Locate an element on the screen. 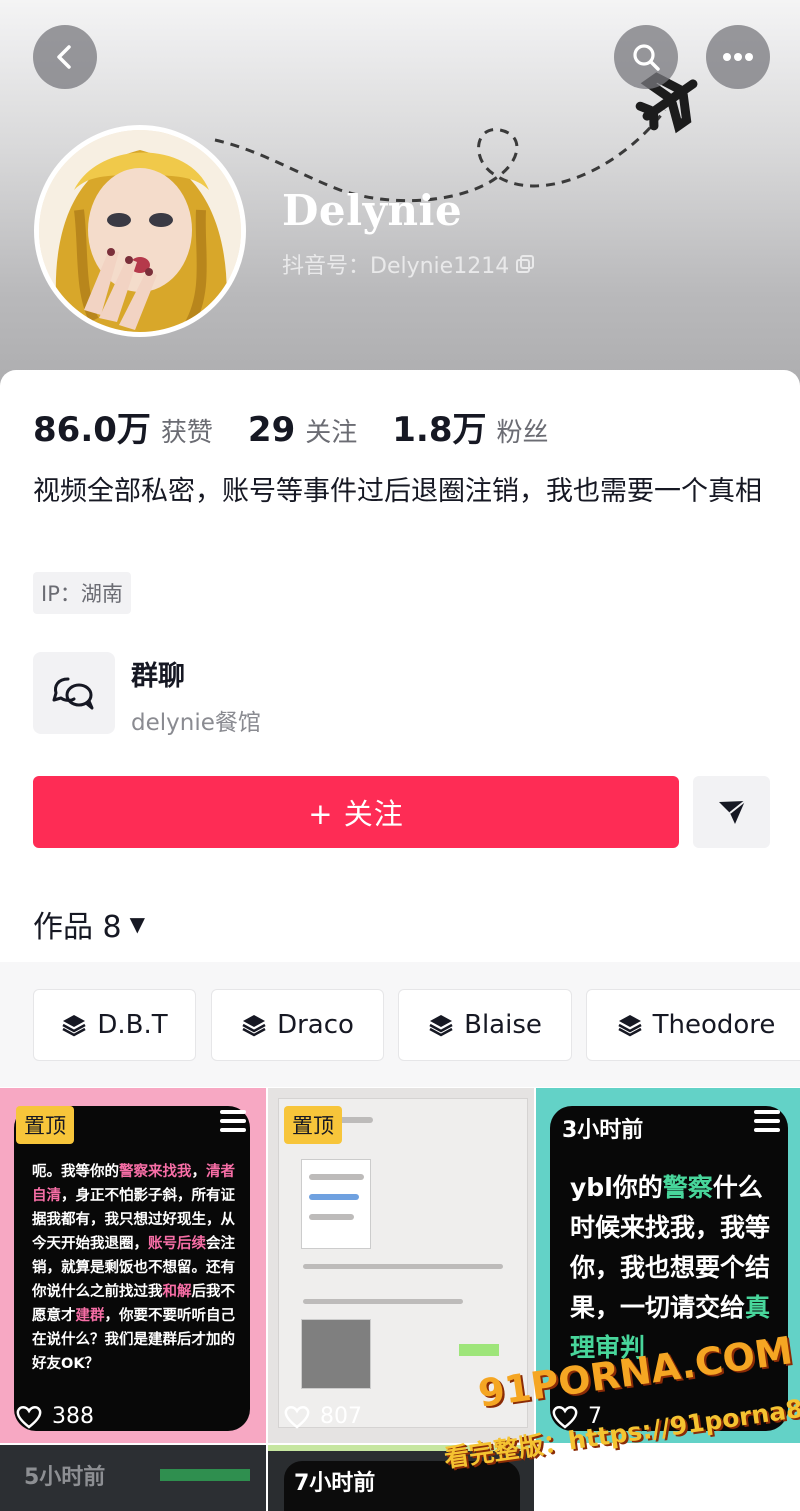 The height and width of the screenshot is (1511, 800). avatar-illustration is located at coordinates (140, 231).